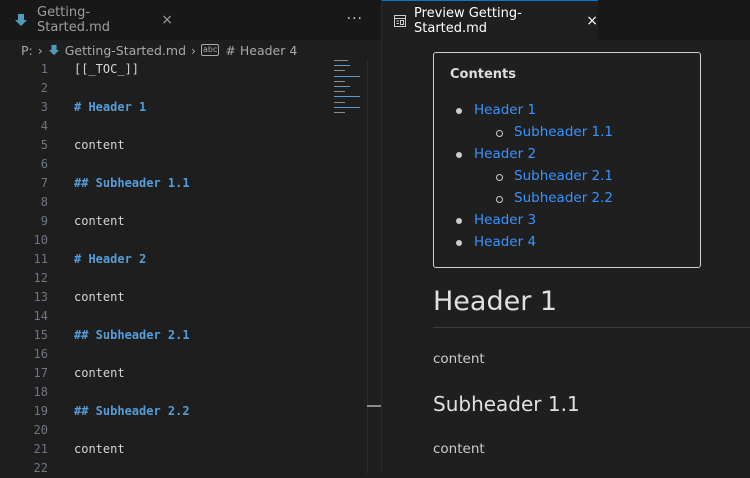 The image size is (750, 478). Describe the element at coordinates (261, 50) in the screenshot. I see `breadcrumb-symbol: # Header 4` at that location.